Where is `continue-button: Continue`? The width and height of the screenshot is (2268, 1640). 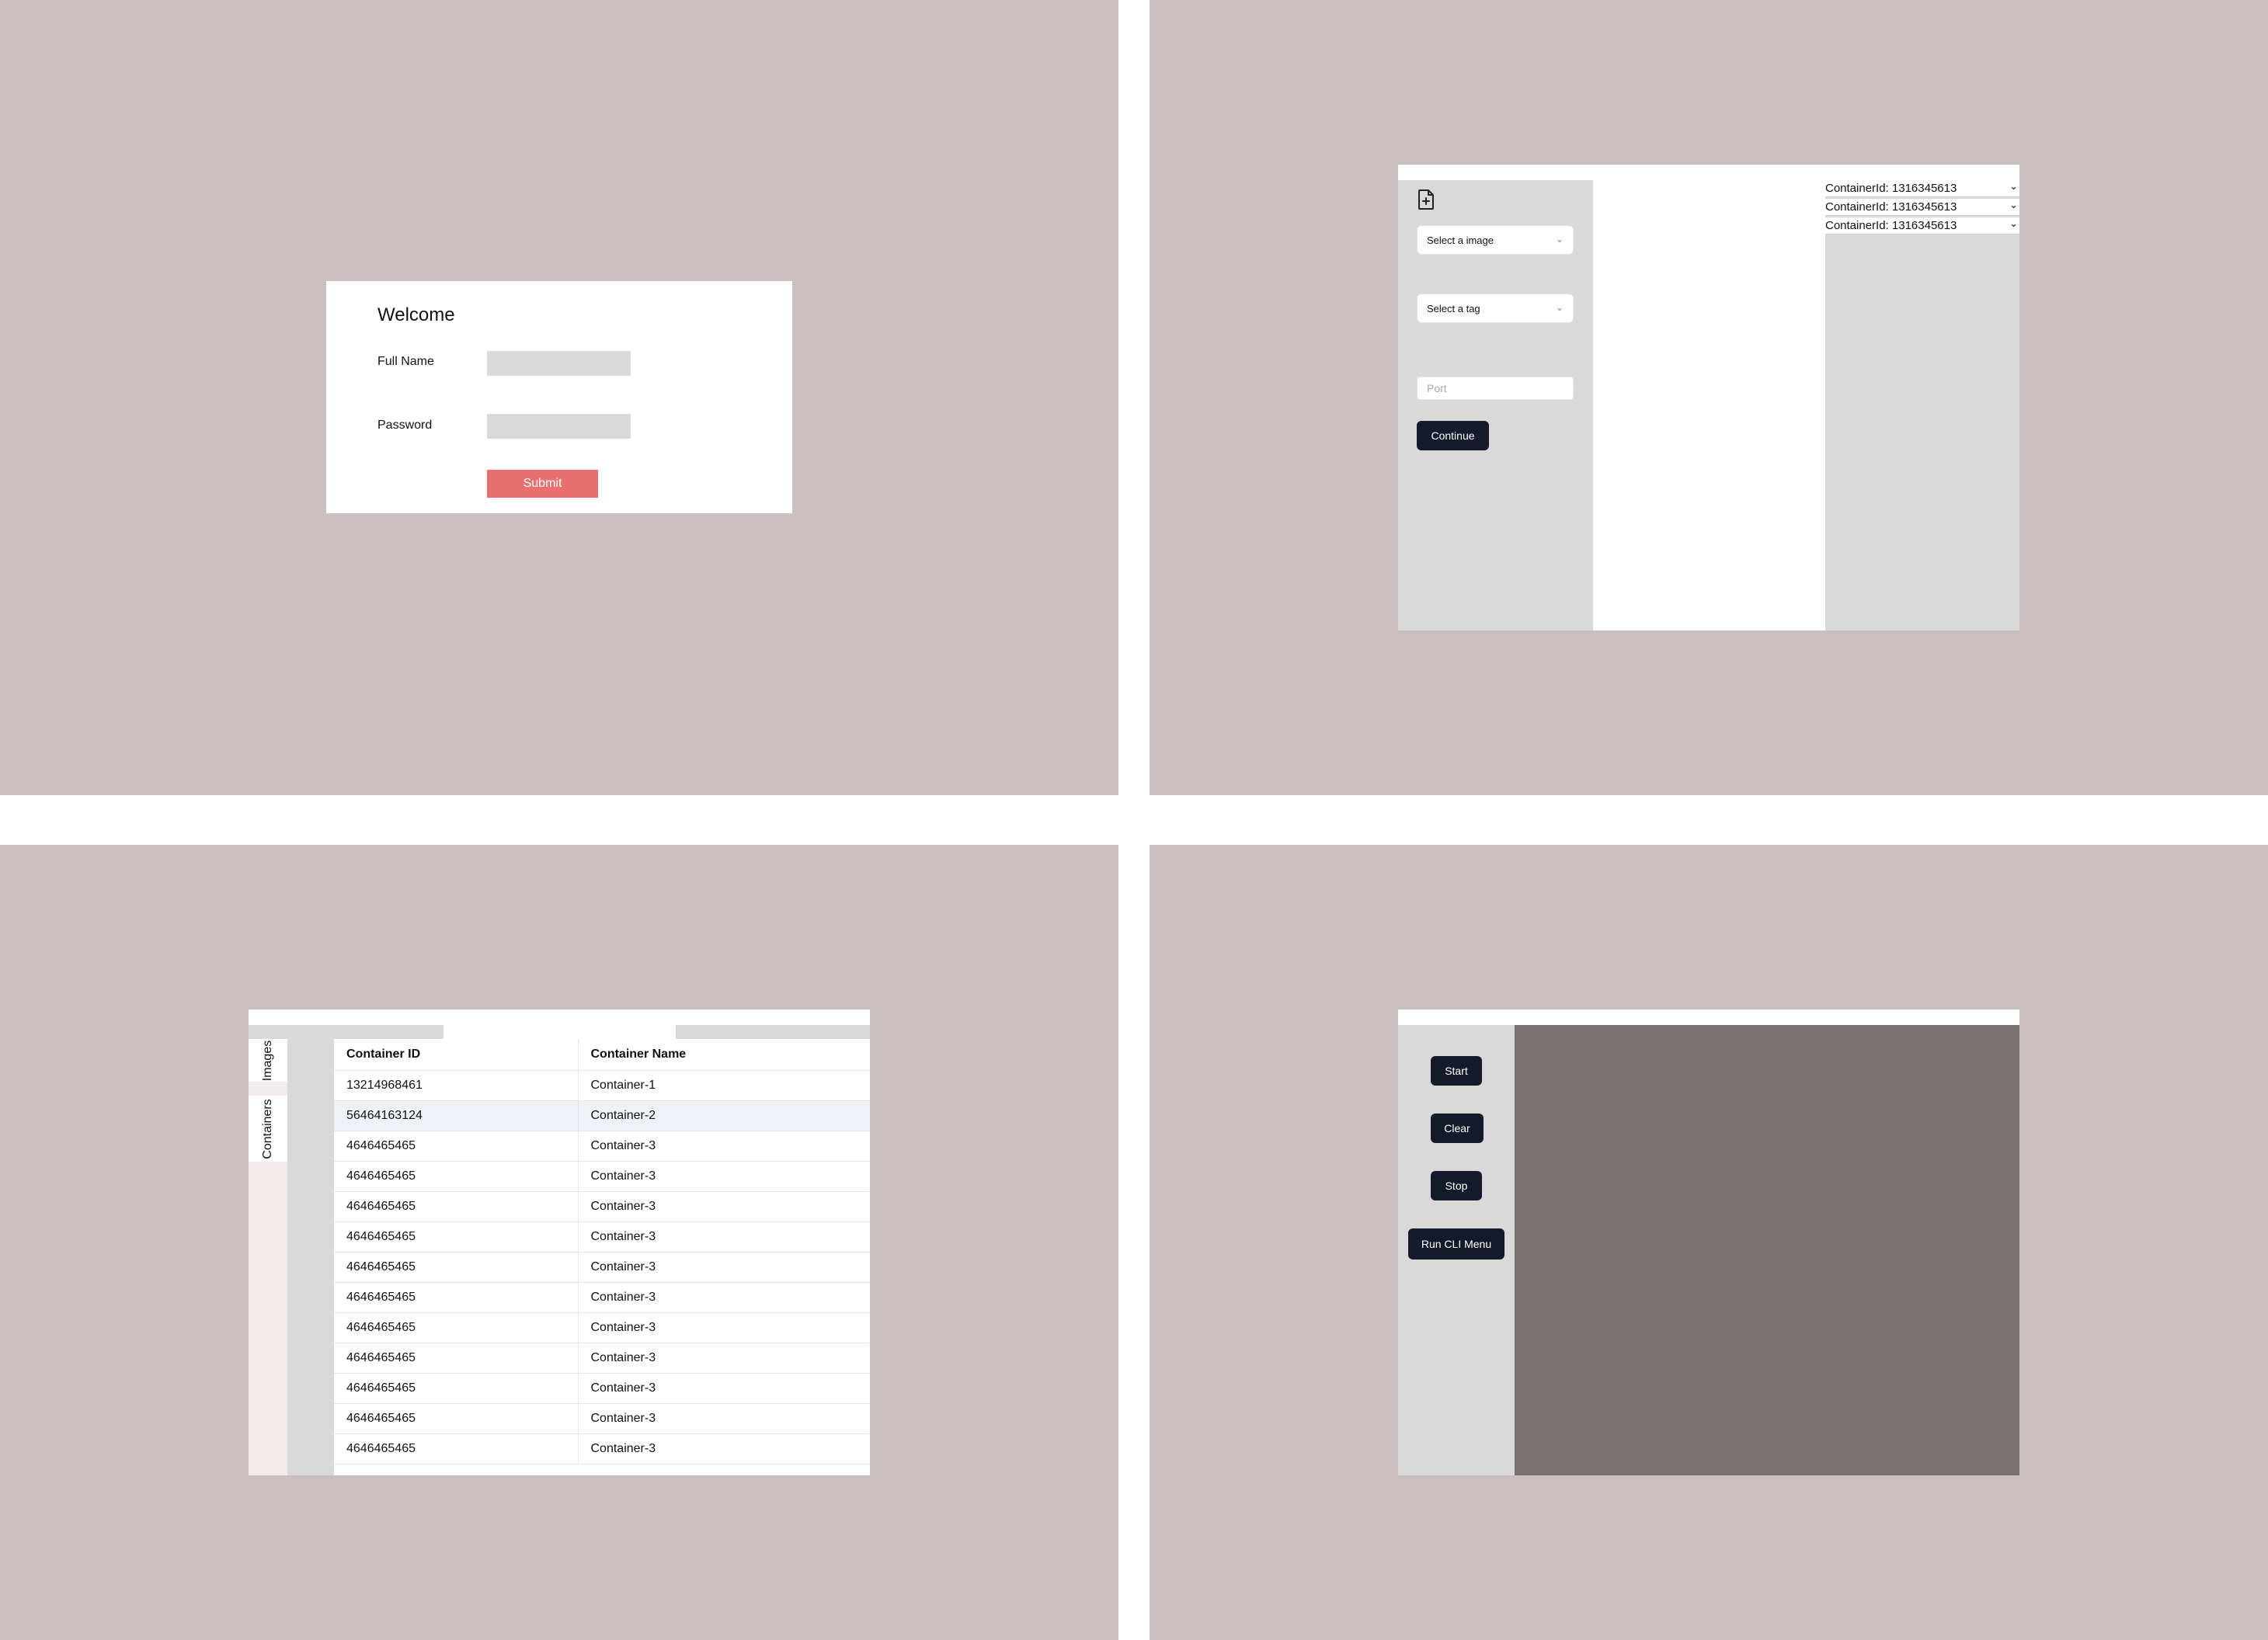
continue-button: Continue is located at coordinates (1453, 435).